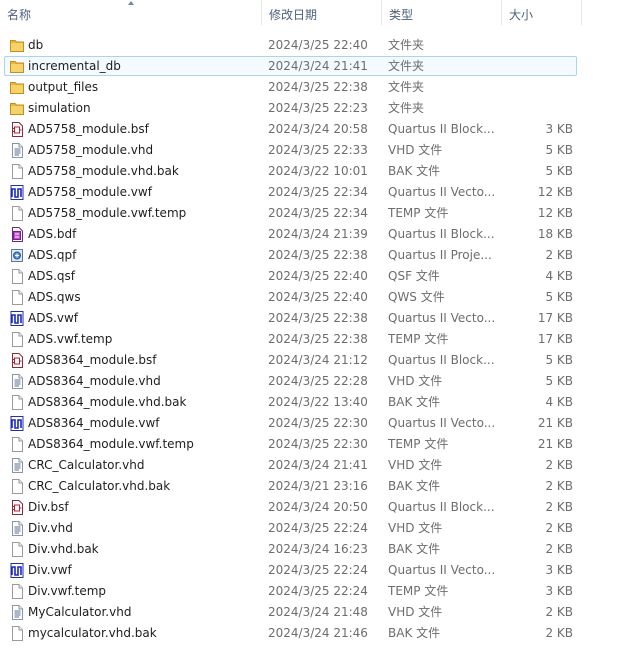 Image resolution: width=641 pixels, height=659 pixels. What do you see at coordinates (320, 276) in the screenshot?
I see `file-row: ADS.qsf 2024/3/25 22:40 QSF 文件 4 KB` at bounding box center [320, 276].